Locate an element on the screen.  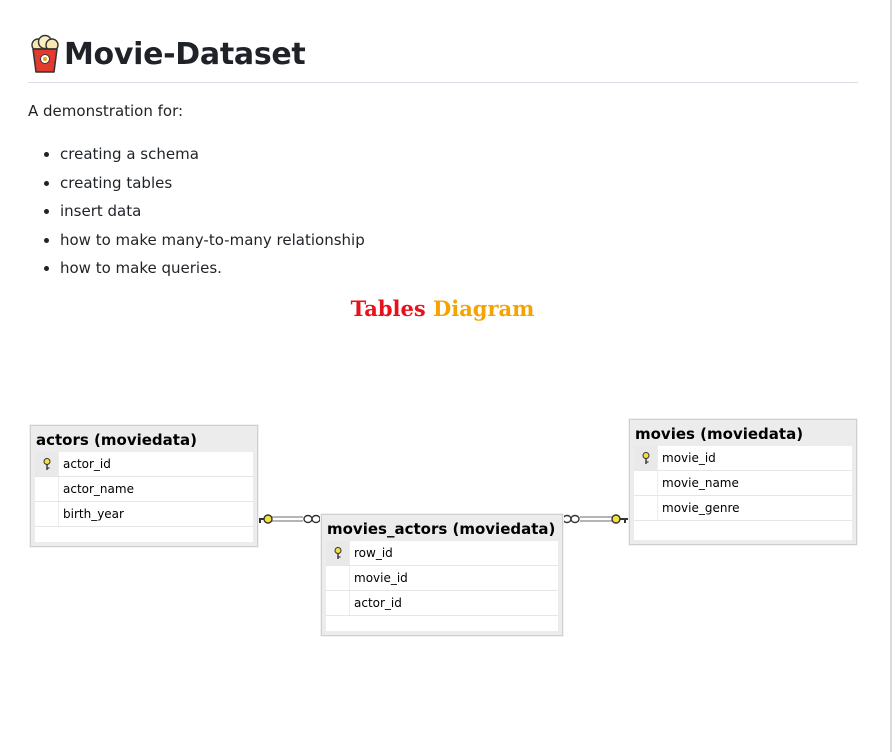
relationship-actors-movies-actors is located at coordinates (289, 519).